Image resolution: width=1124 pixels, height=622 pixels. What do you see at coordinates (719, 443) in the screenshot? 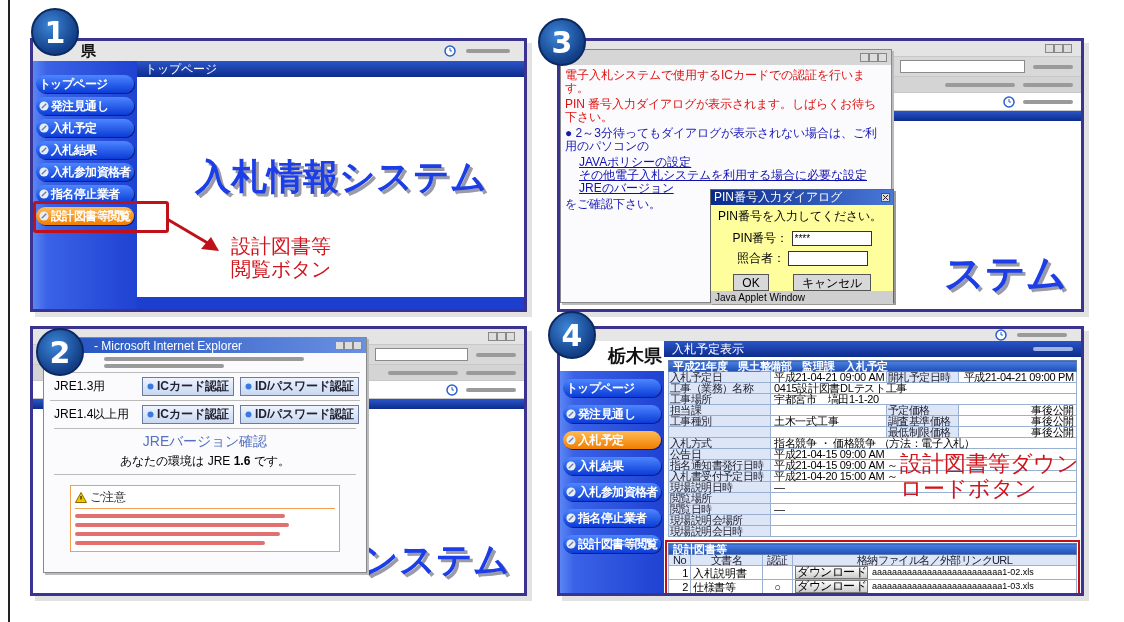
I see `row-label: 入札方式` at bounding box center [719, 443].